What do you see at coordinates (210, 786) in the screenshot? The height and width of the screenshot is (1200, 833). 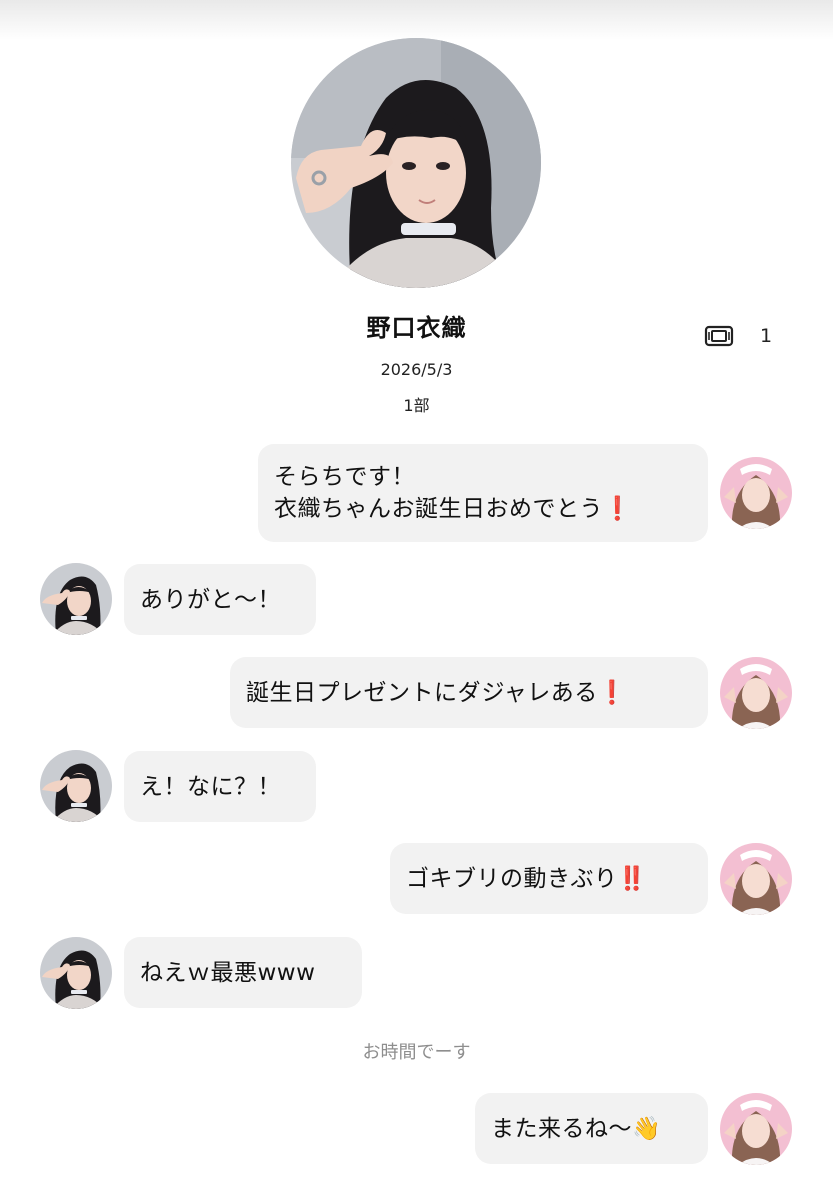 I see `message-text: え！なに？！` at bounding box center [210, 786].